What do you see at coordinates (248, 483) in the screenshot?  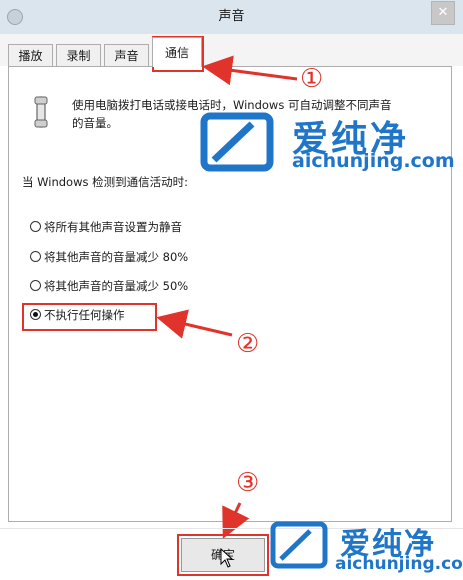 I see `step-3-marker: ③` at bounding box center [248, 483].